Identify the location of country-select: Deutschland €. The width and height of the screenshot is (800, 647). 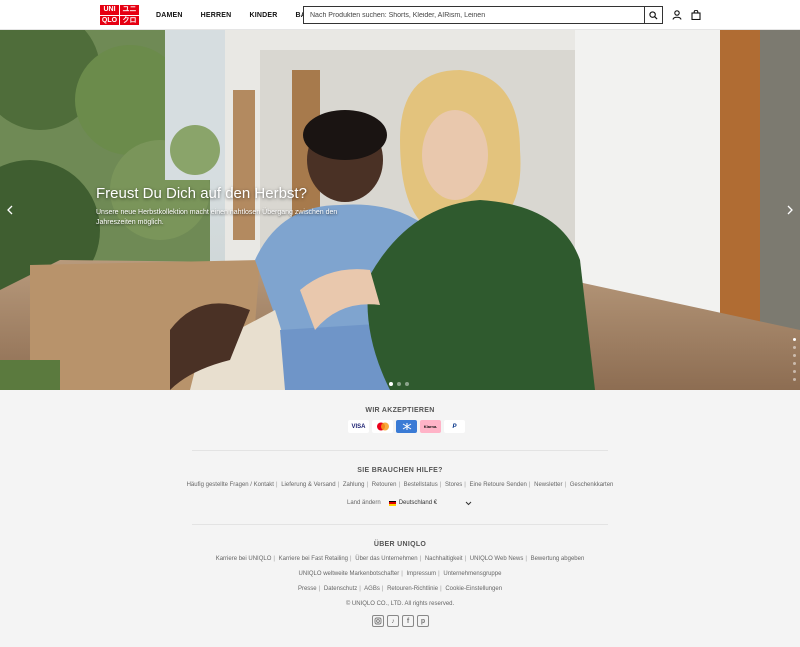
(422, 503).